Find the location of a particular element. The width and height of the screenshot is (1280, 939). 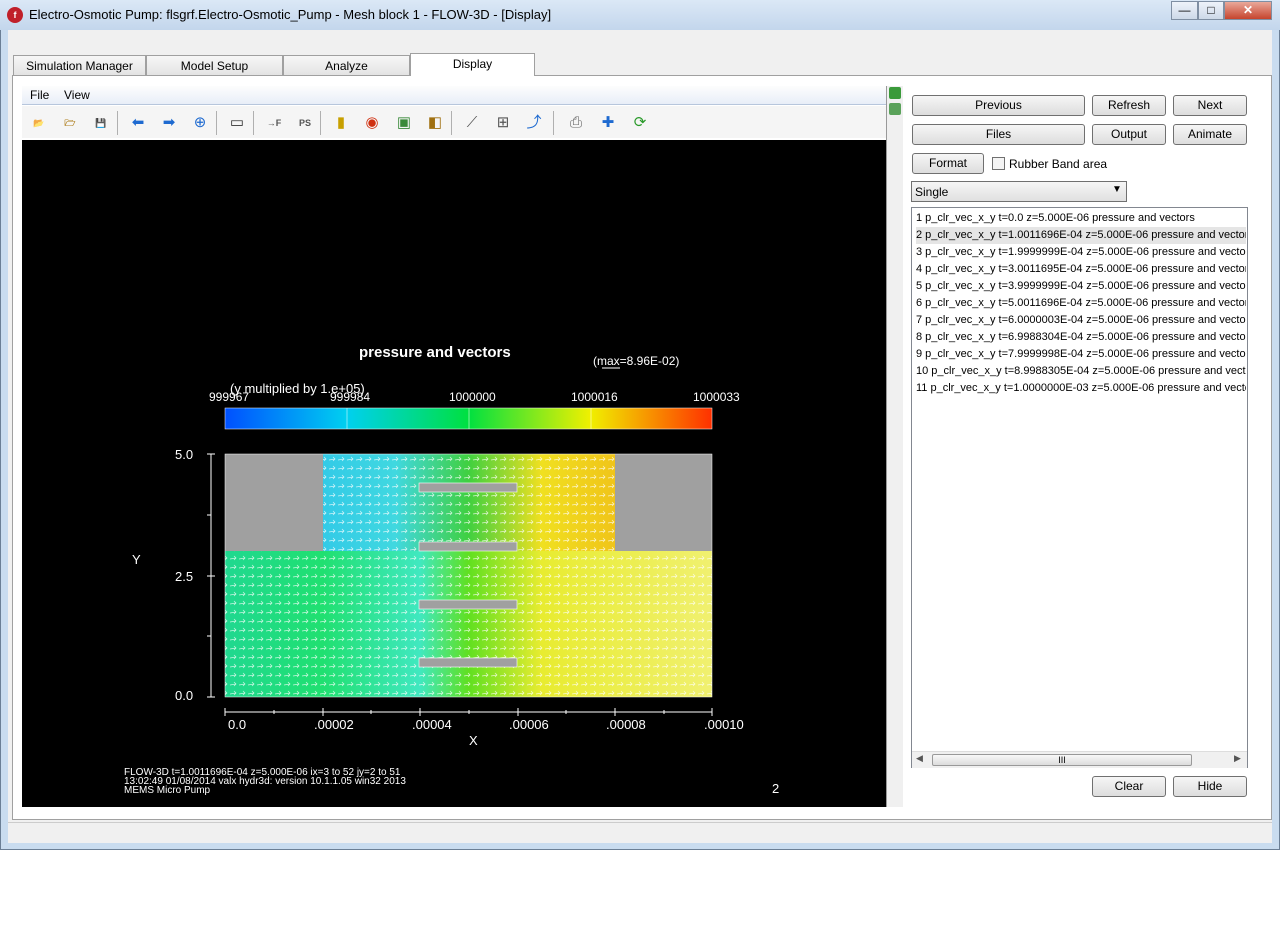

palette-icon: ▣ is located at coordinates (404, 123).